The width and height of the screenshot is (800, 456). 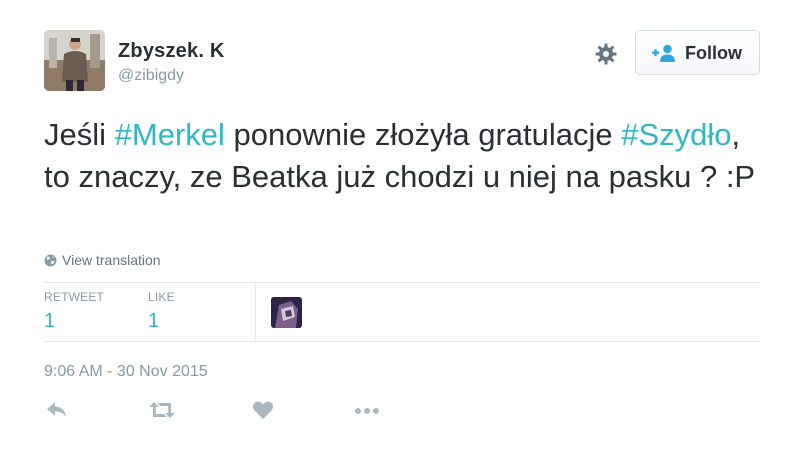 What do you see at coordinates (74, 60) in the screenshot?
I see `author-avatar` at bounding box center [74, 60].